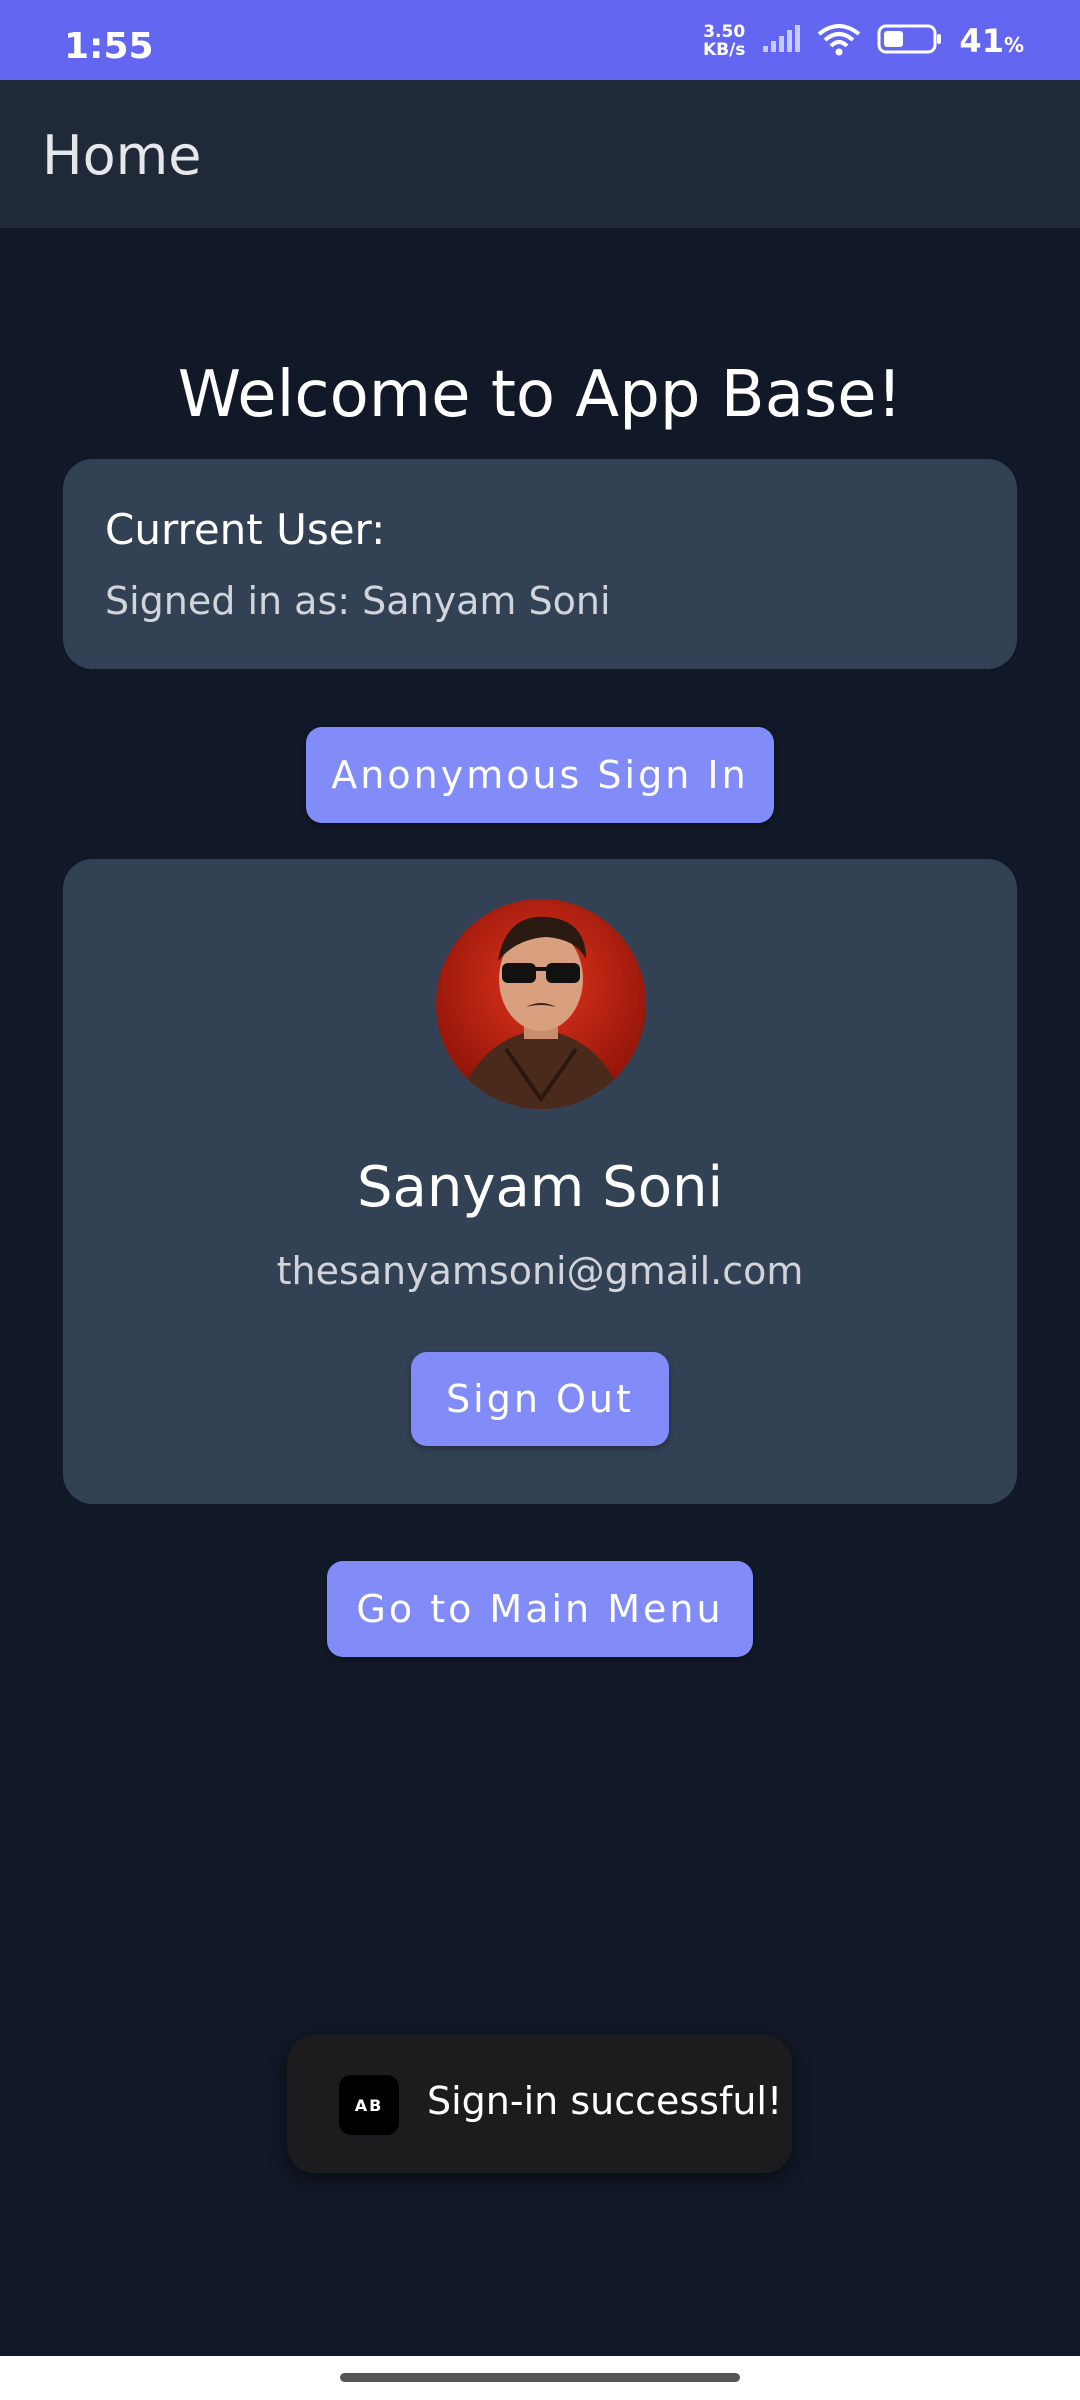 This screenshot has width=1080, height=2400. I want to click on wifi-icon, so click(839, 41).